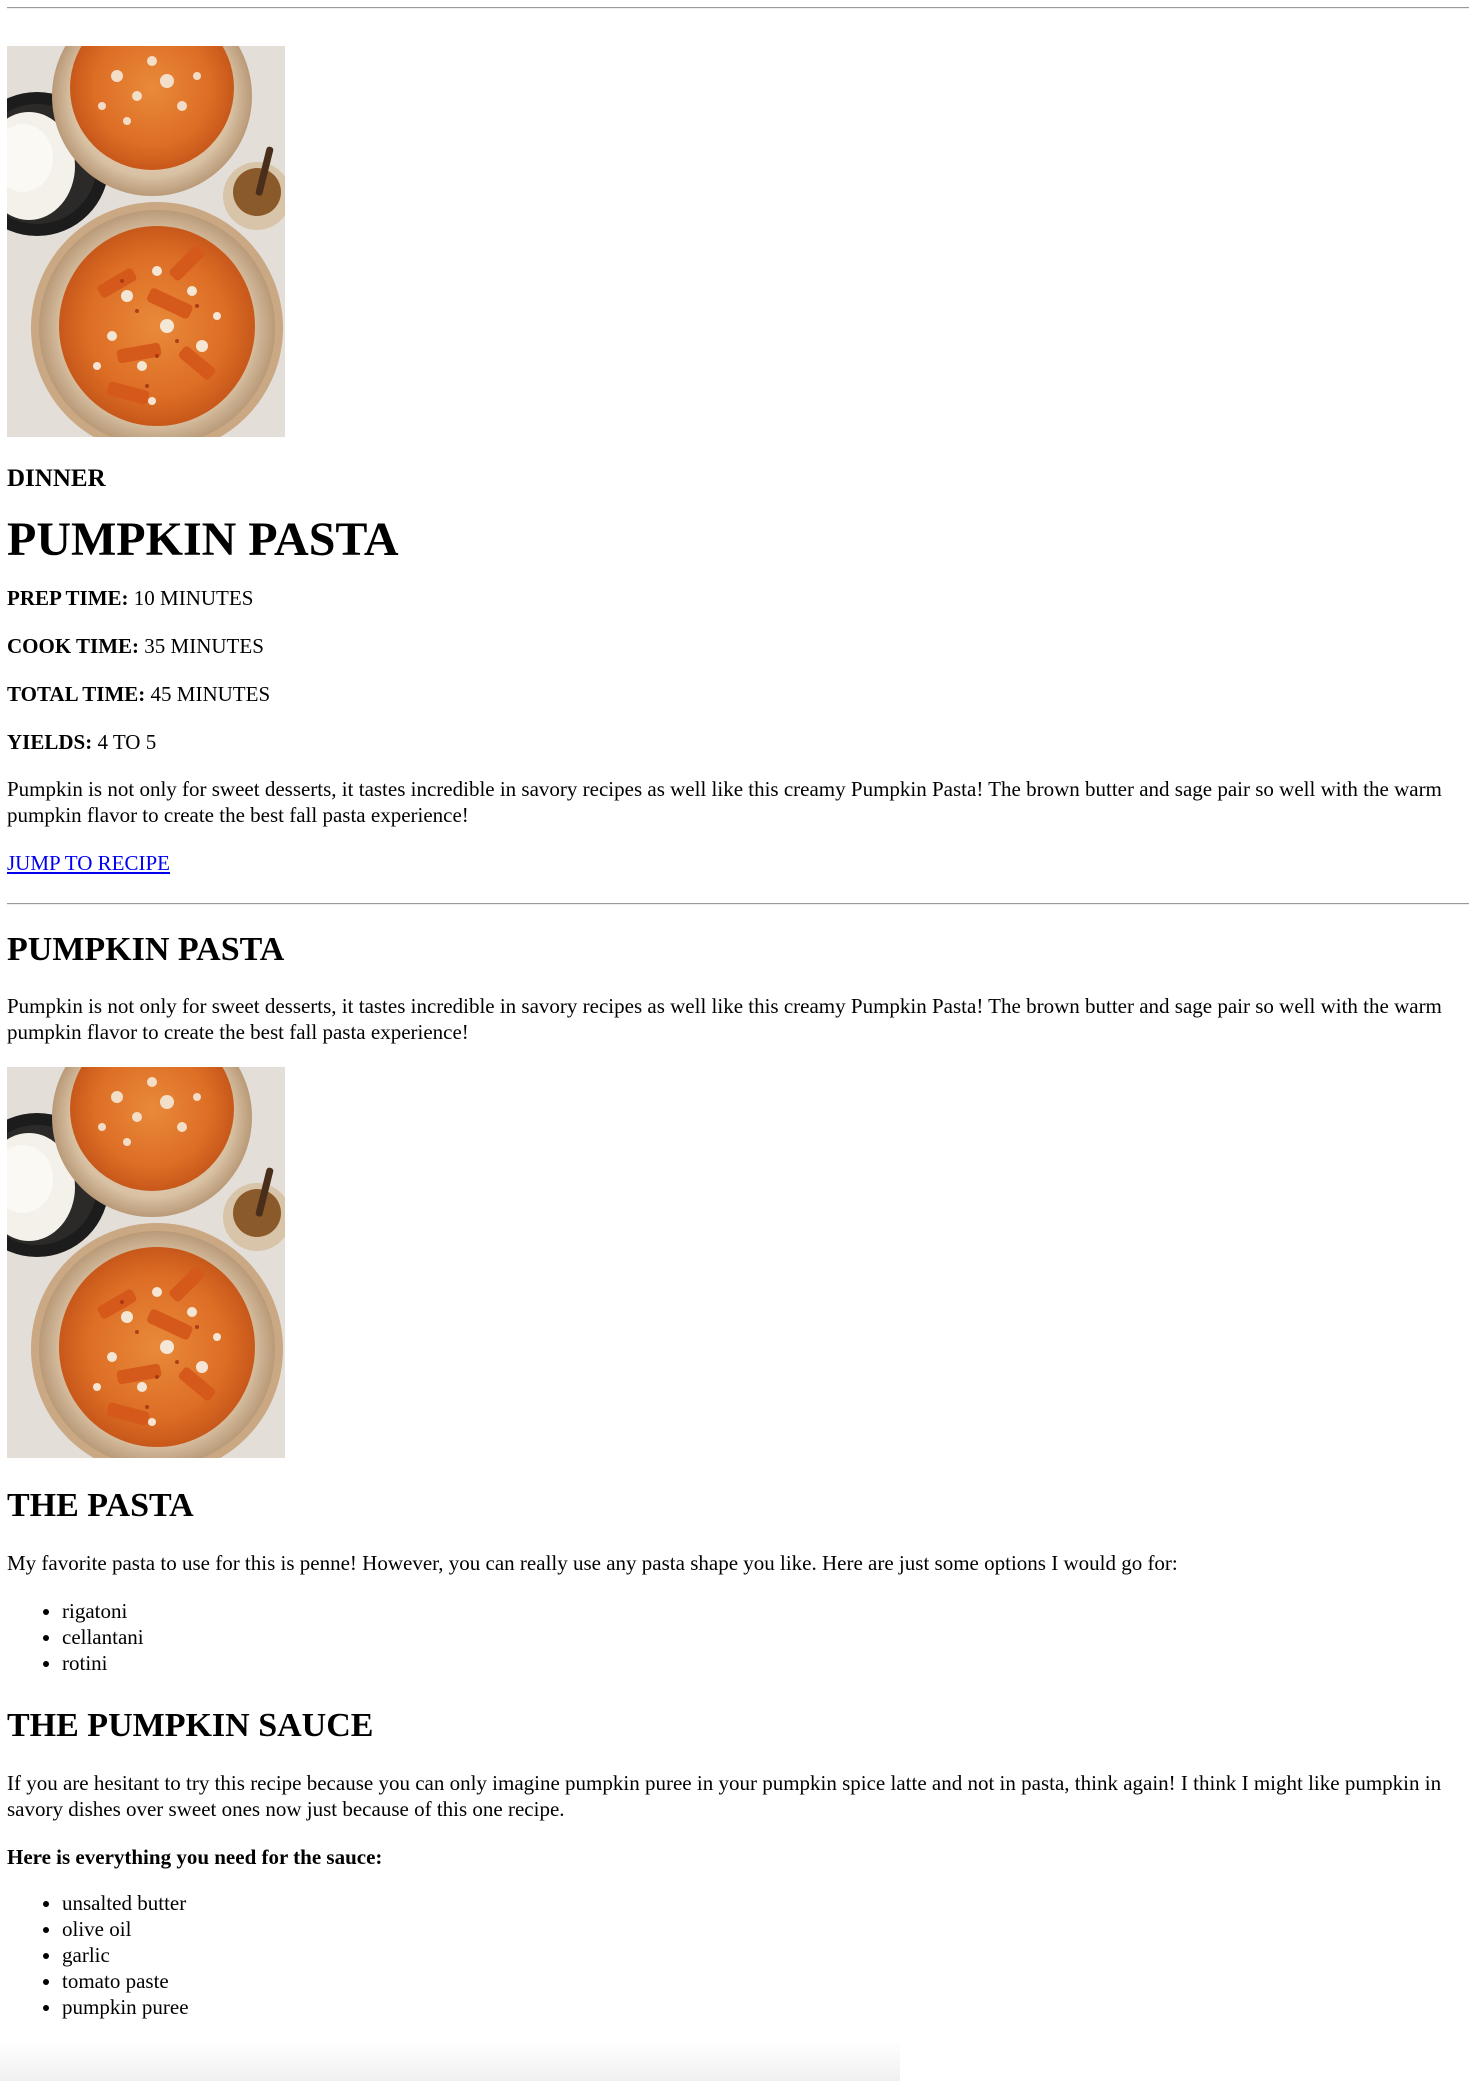 The width and height of the screenshot is (1476, 2081). What do you see at coordinates (88, 863) in the screenshot?
I see `jump-to-recipe-link: JUMP TO RECIPE` at bounding box center [88, 863].